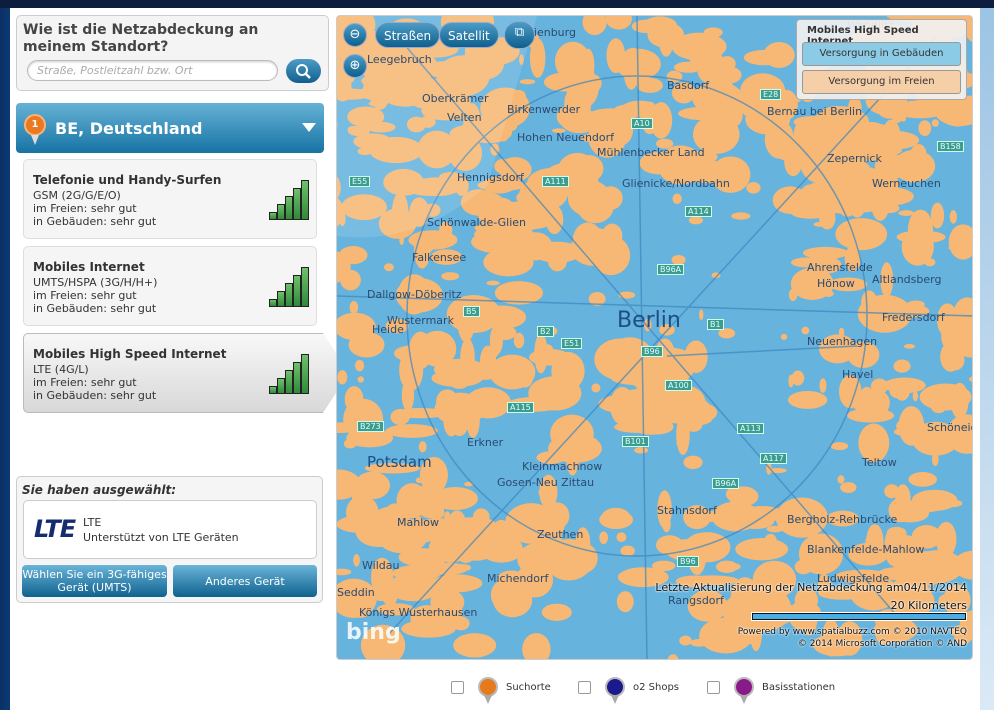 The height and width of the screenshot is (710, 994). What do you see at coordinates (303, 71) in the screenshot?
I see `search-button` at bounding box center [303, 71].